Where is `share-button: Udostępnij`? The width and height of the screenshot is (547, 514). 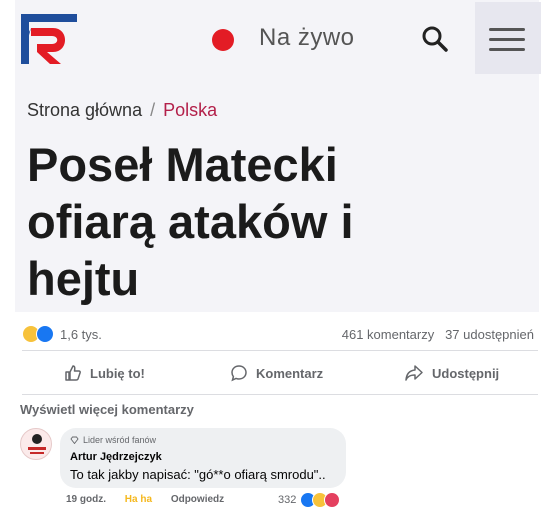 share-button: Udostępnij is located at coordinates (451, 373).